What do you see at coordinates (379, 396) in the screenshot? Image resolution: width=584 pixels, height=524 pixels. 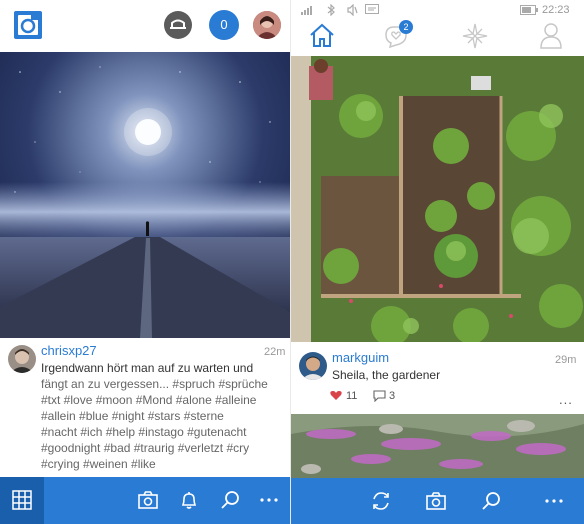 I see `comment-icon` at bounding box center [379, 396].